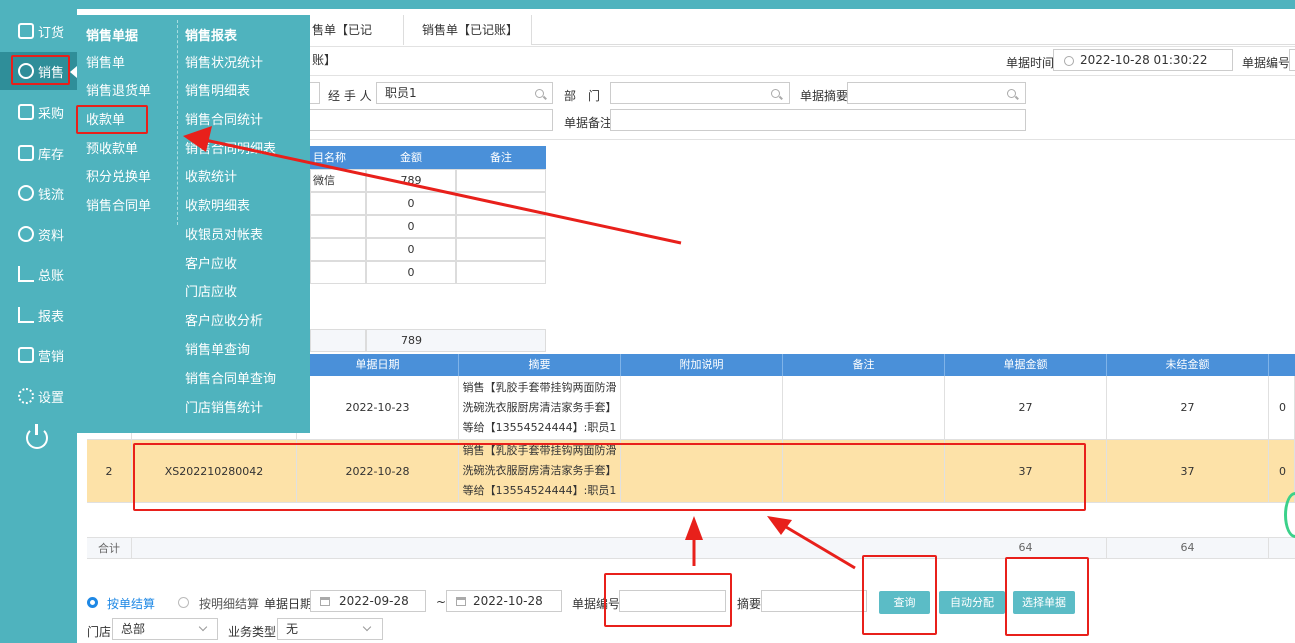  Describe the element at coordinates (38, 355) in the screenshot. I see `sidebar-item-marketing: 营销` at that location.